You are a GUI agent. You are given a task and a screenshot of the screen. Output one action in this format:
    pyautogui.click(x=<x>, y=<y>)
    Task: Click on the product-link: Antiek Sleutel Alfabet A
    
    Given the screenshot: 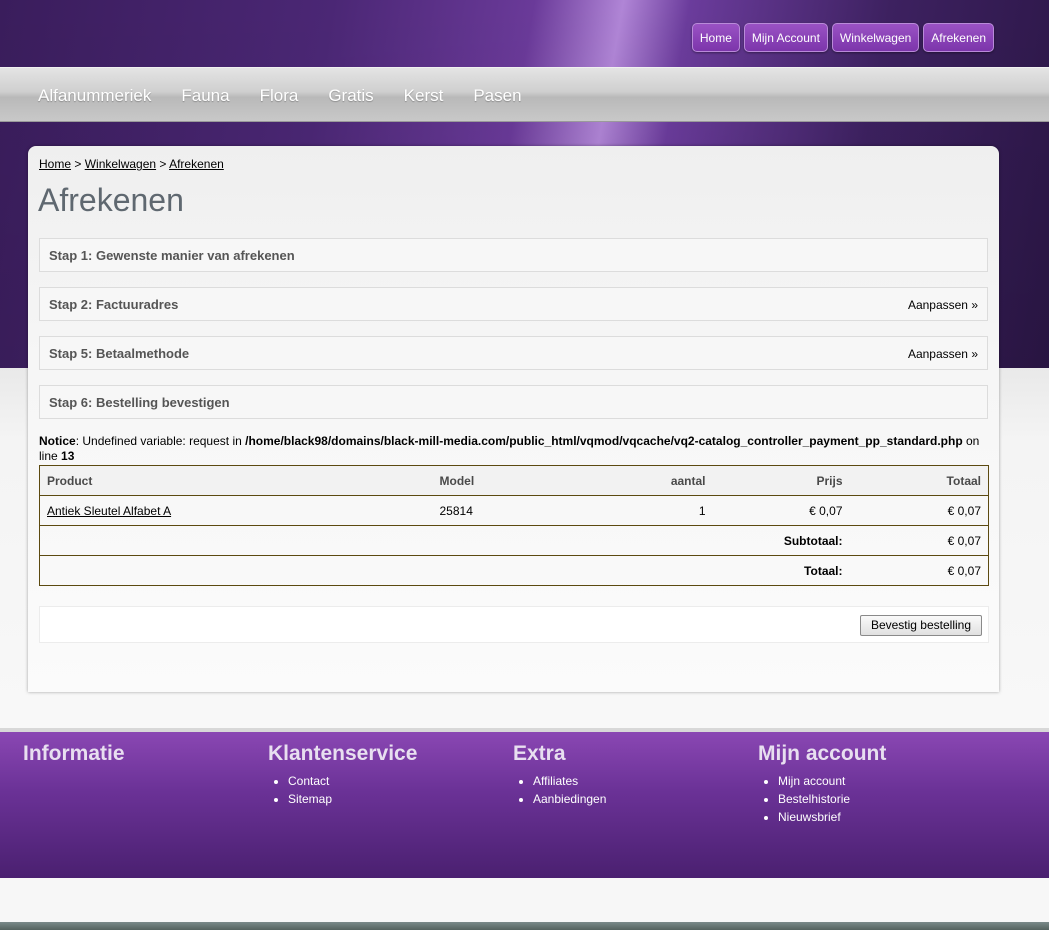 What is the action you would take?
    pyautogui.click(x=109, y=511)
    